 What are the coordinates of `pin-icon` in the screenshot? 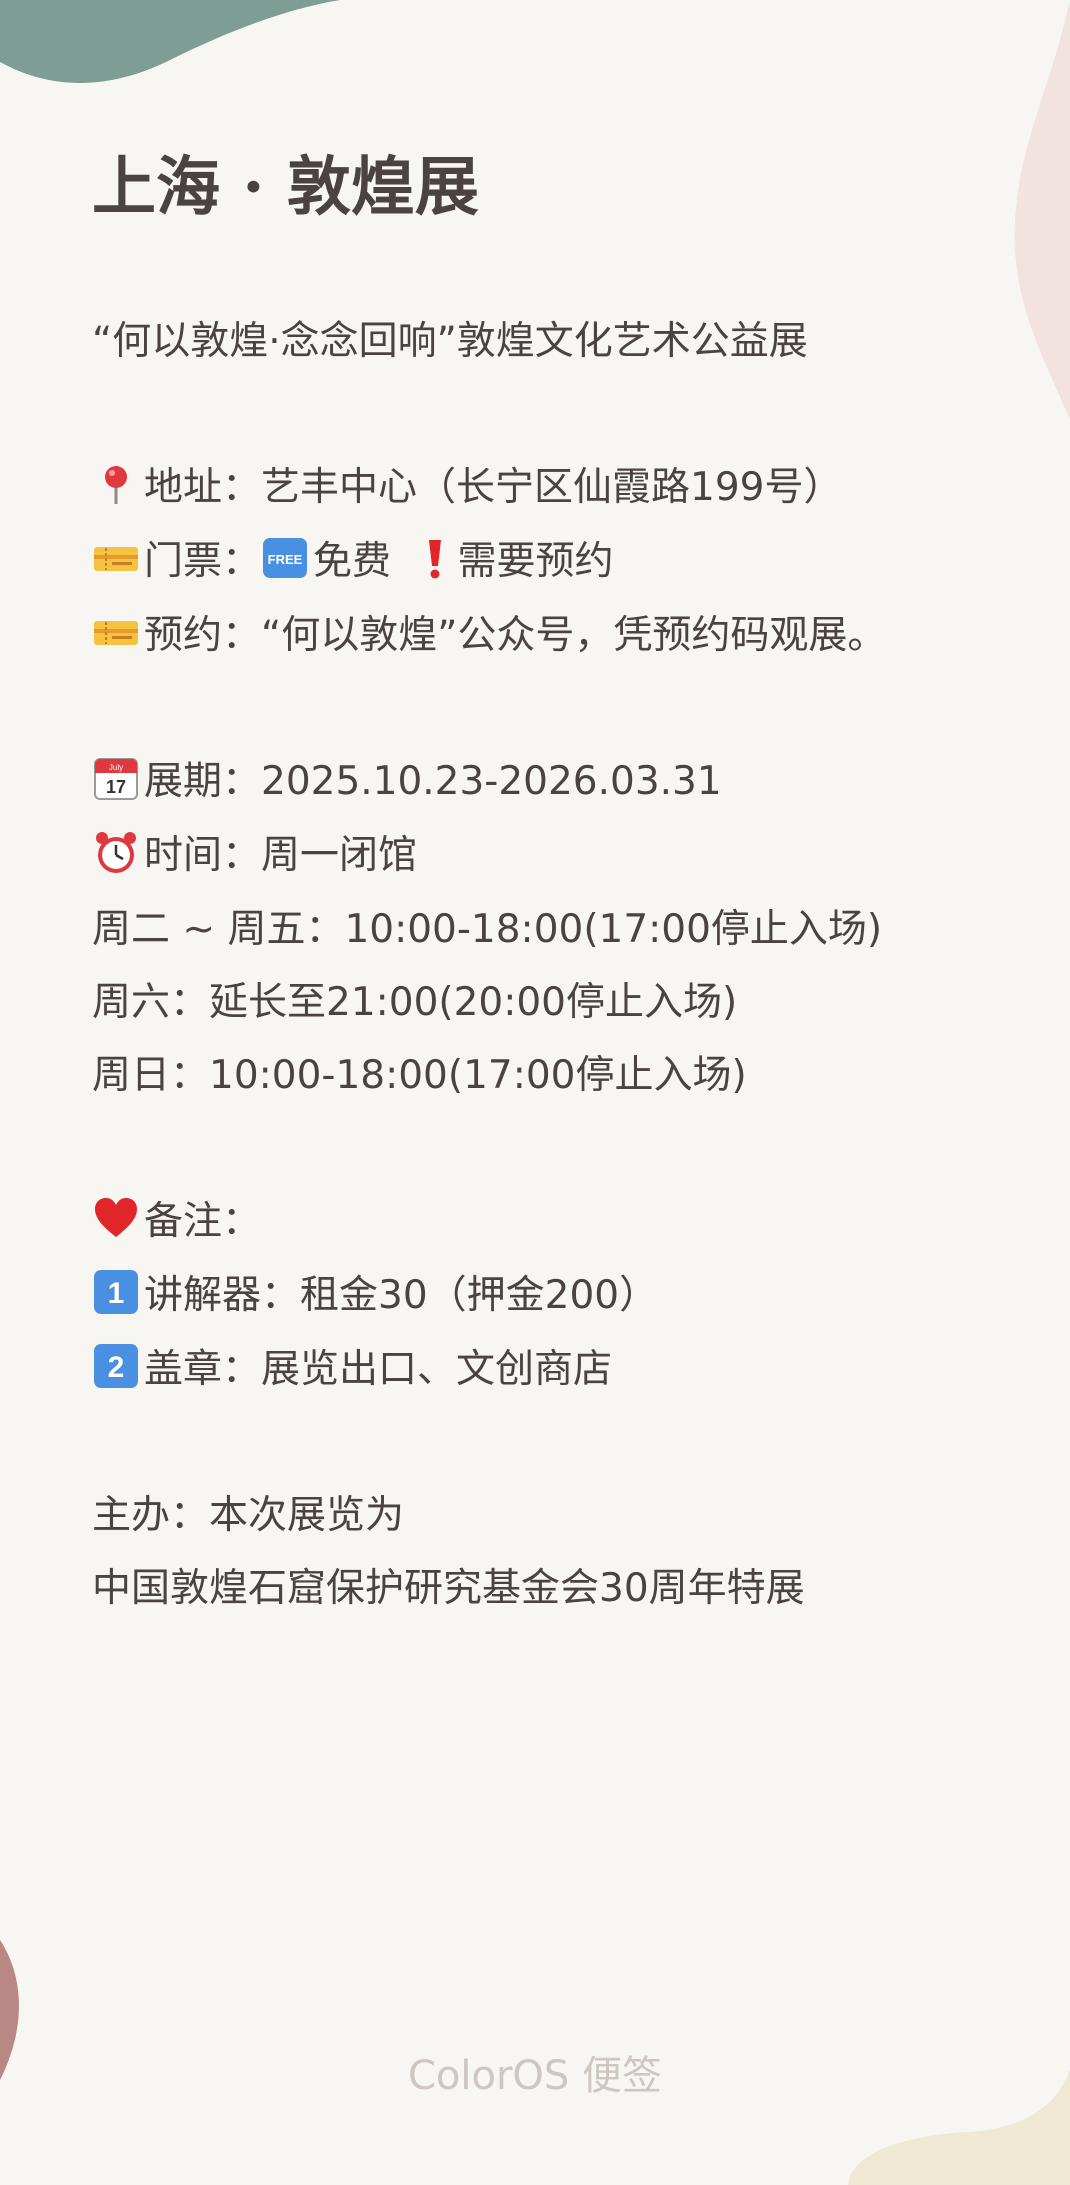 It's located at (116, 485).